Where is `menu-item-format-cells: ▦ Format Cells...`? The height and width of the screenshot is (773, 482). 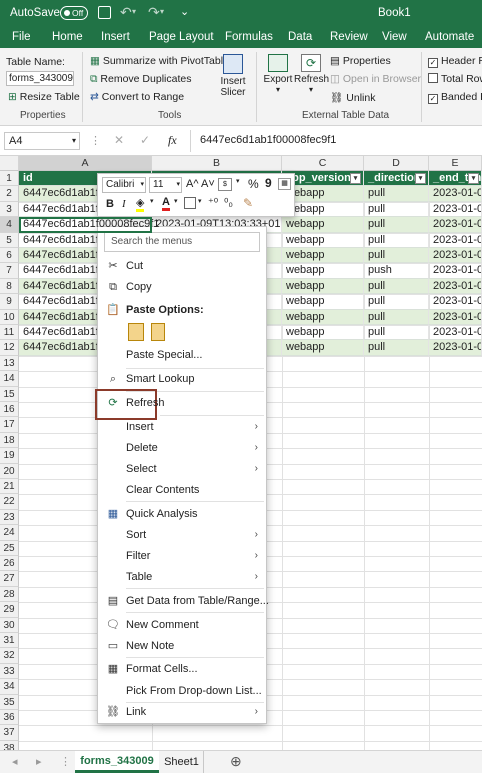
menu-item-format-cells: ▦ Format Cells... is located at coordinates (182, 669).